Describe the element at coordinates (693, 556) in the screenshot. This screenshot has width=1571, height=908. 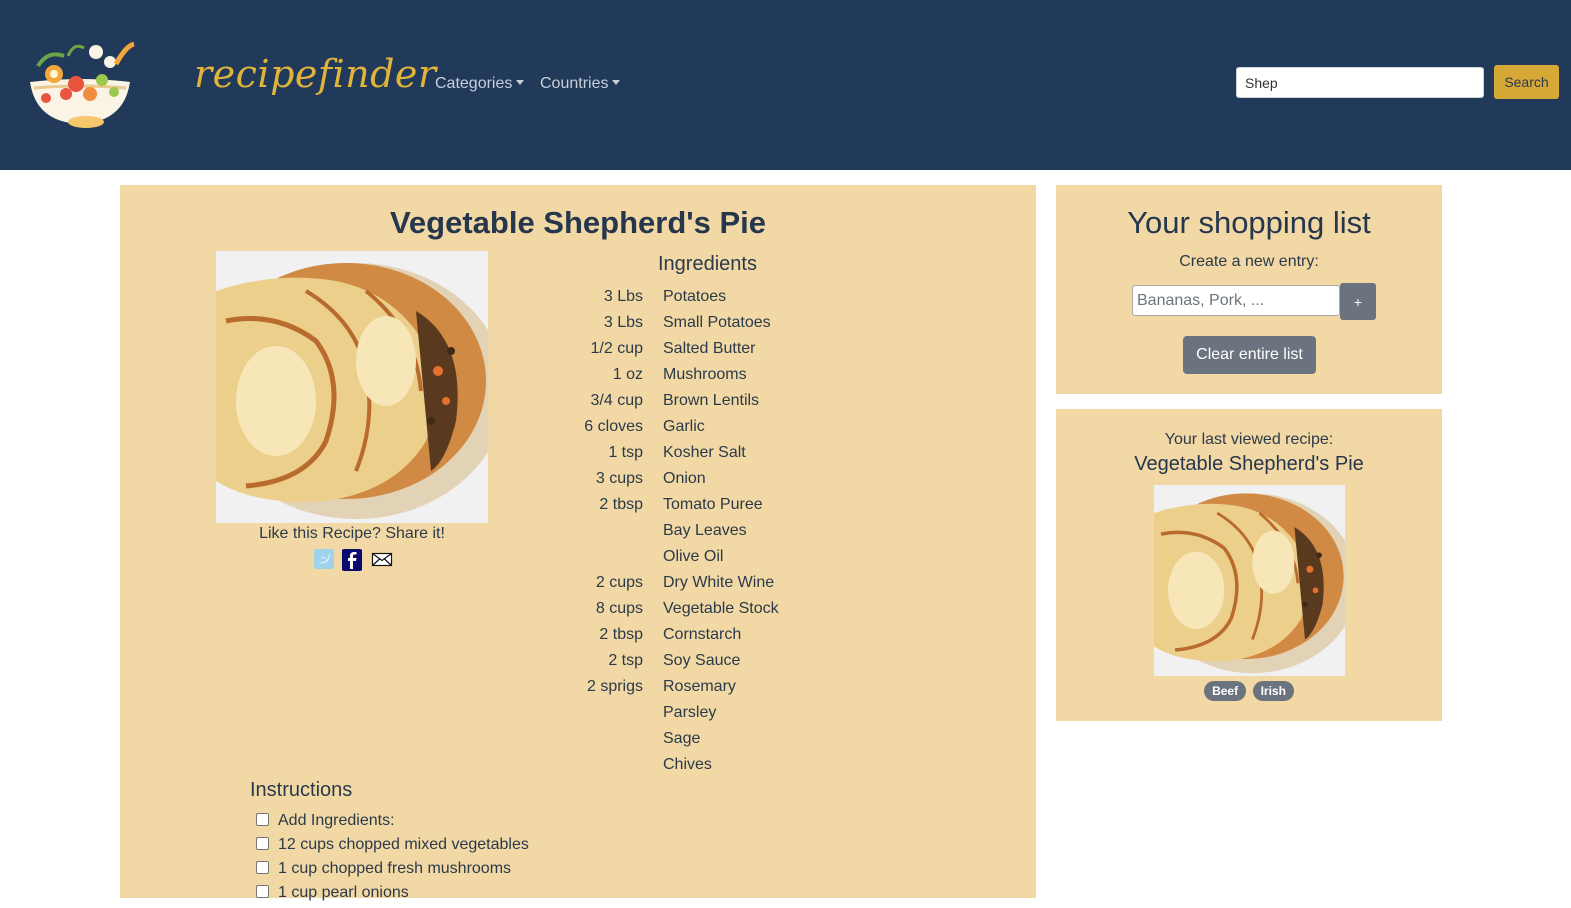
I see `ingredient-name: Olive Oil` at that location.